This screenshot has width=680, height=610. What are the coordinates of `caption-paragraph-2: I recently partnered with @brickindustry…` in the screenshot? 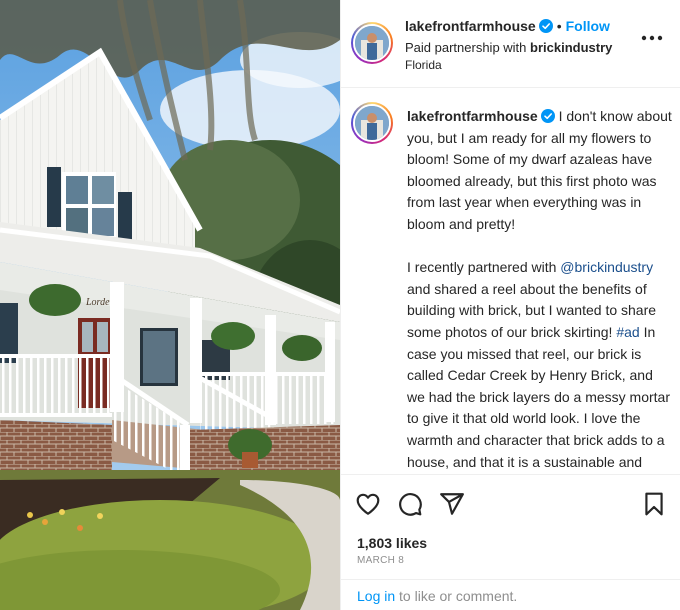 It's located at (540, 365).